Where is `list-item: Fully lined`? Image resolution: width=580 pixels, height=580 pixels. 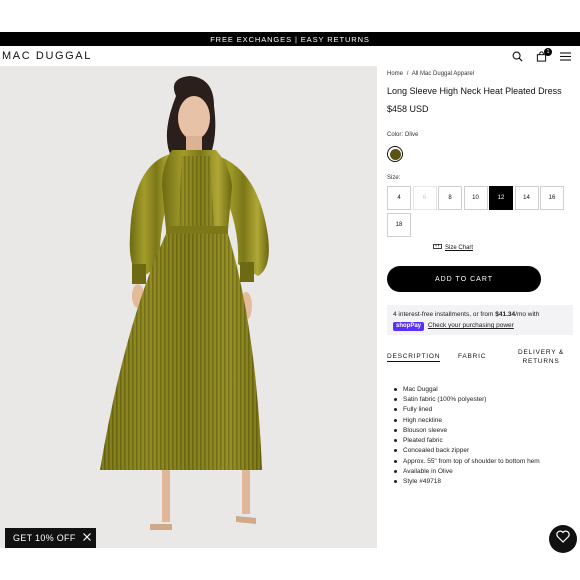 list-item: Fully lined is located at coordinates (467, 410).